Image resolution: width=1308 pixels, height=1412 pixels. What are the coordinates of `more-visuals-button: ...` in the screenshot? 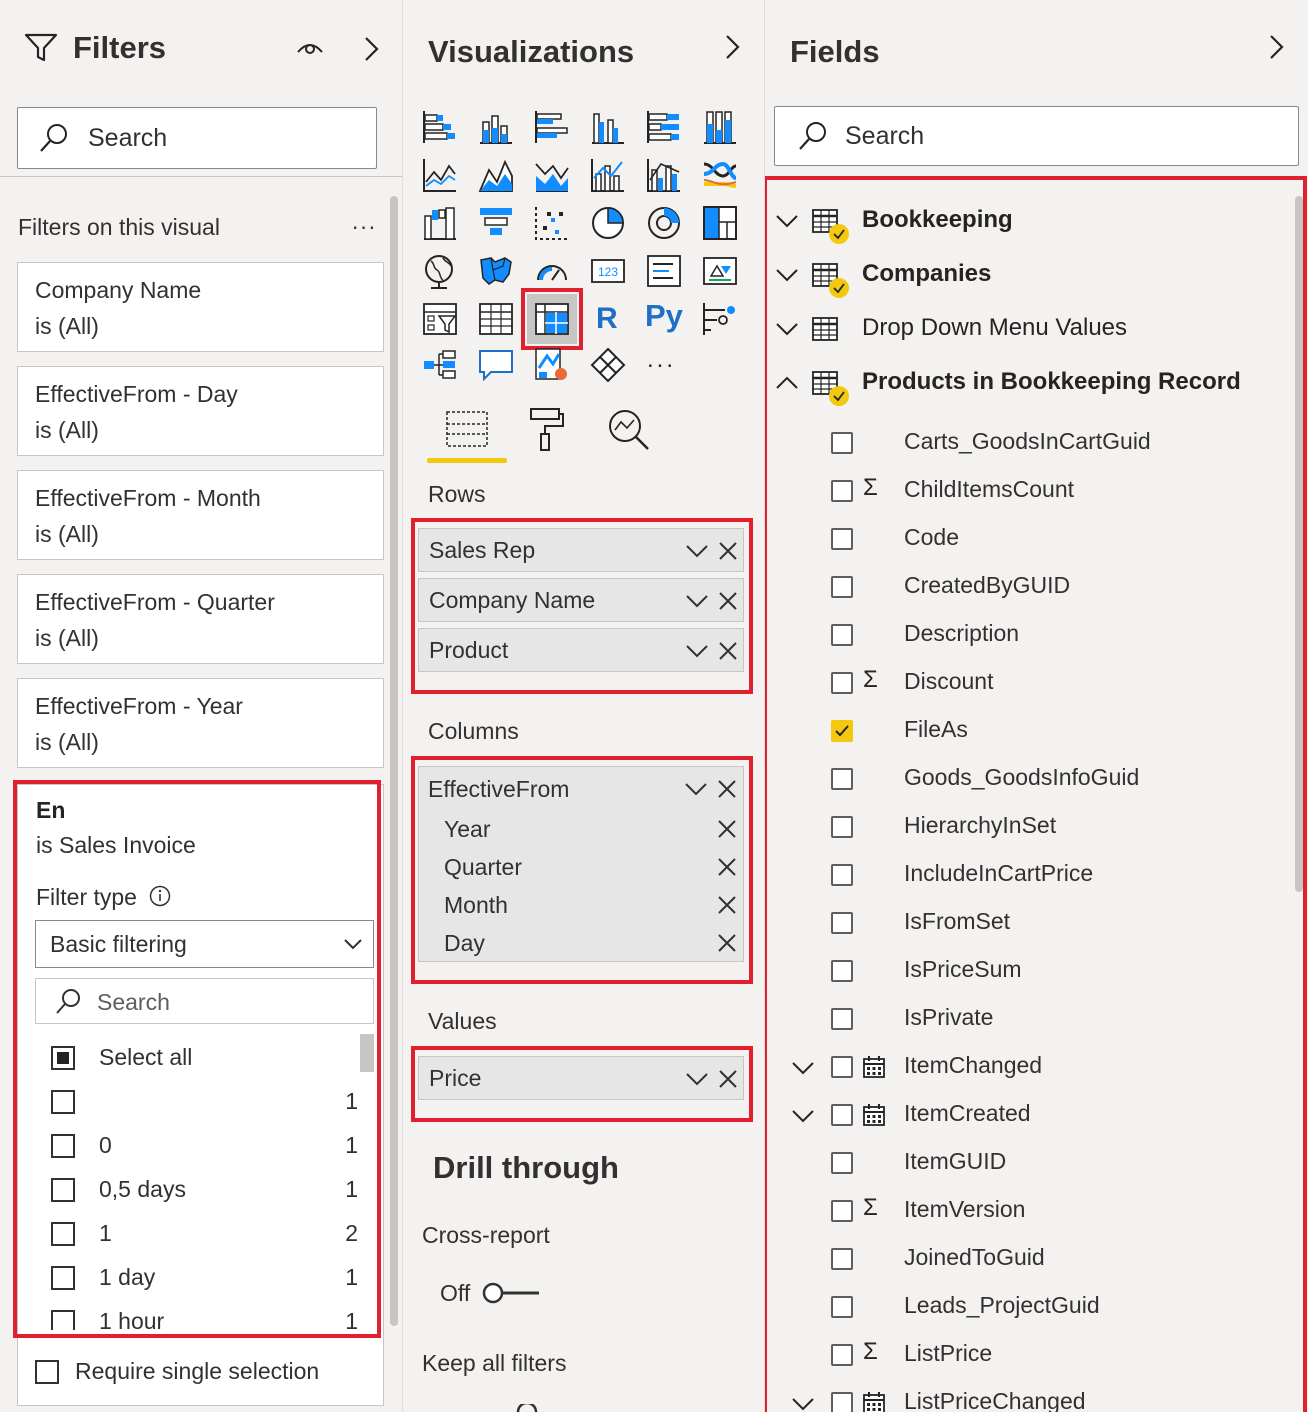 It's located at (661, 360).